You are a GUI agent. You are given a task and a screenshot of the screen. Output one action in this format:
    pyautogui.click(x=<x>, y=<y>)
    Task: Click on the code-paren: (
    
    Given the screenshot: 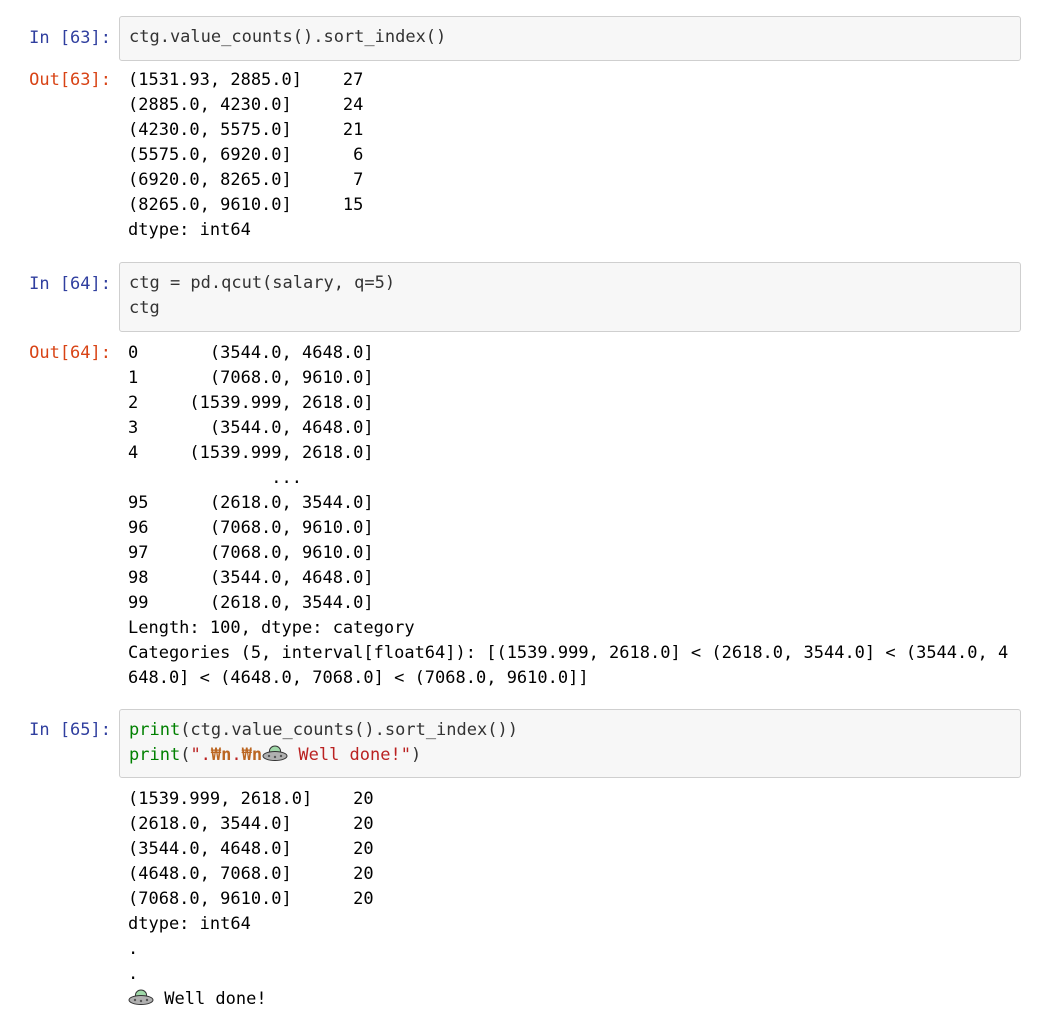 What is the action you would take?
    pyautogui.click(x=185, y=755)
    